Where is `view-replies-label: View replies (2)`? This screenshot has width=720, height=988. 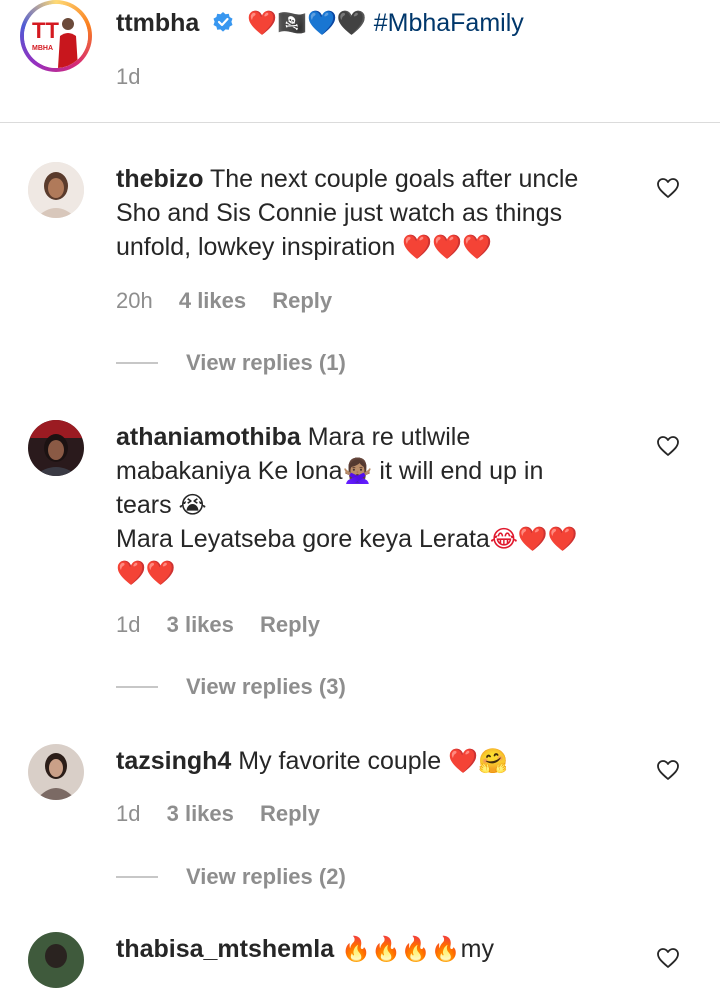
view-replies-label: View replies (2) is located at coordinates (266, 876).